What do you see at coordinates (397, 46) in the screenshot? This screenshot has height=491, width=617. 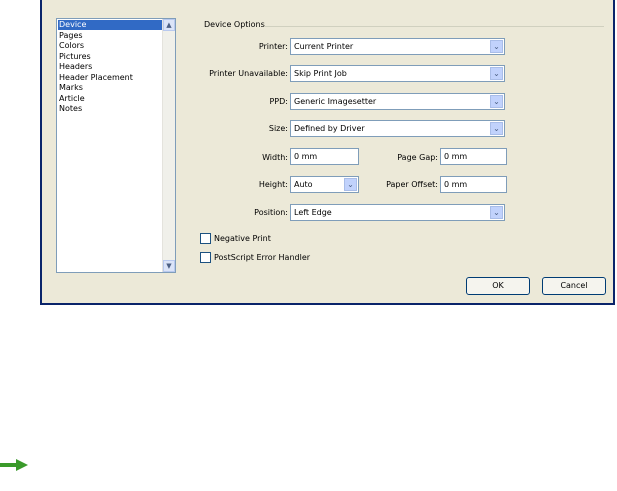 I see `printer-select: Current Printer ⌄` at bounding box center [397, 46].